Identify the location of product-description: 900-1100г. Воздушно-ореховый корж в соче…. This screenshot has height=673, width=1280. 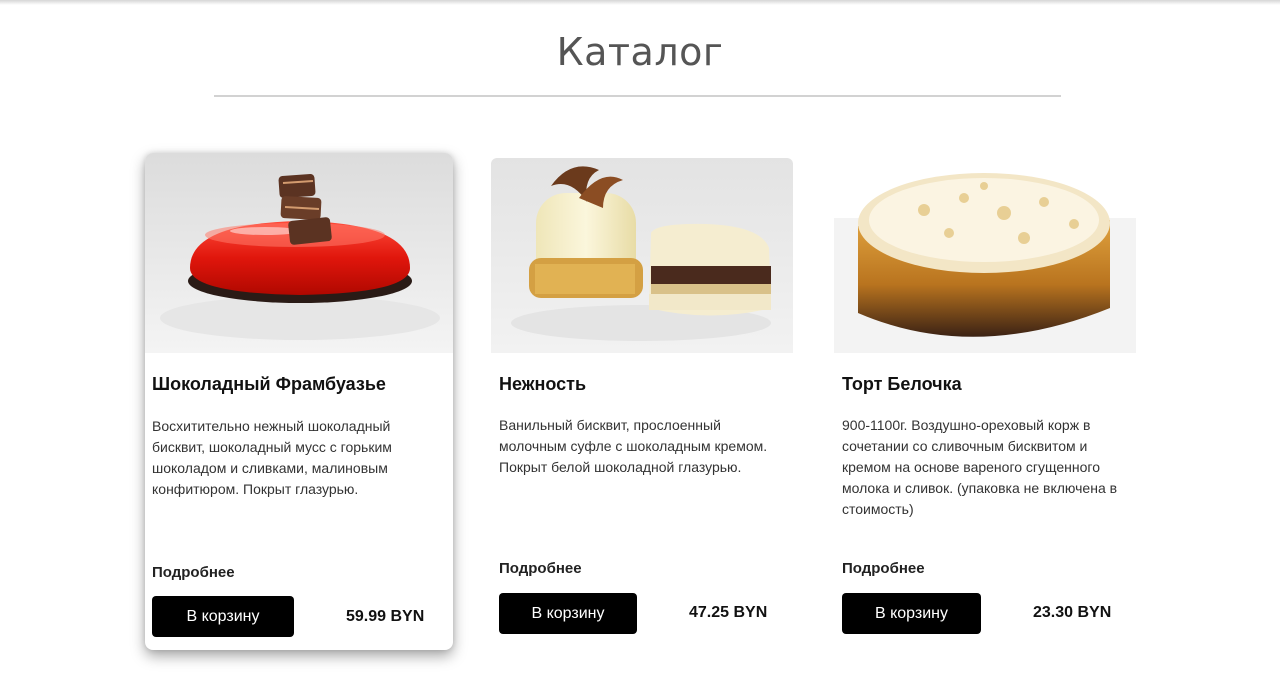
(980, 467).